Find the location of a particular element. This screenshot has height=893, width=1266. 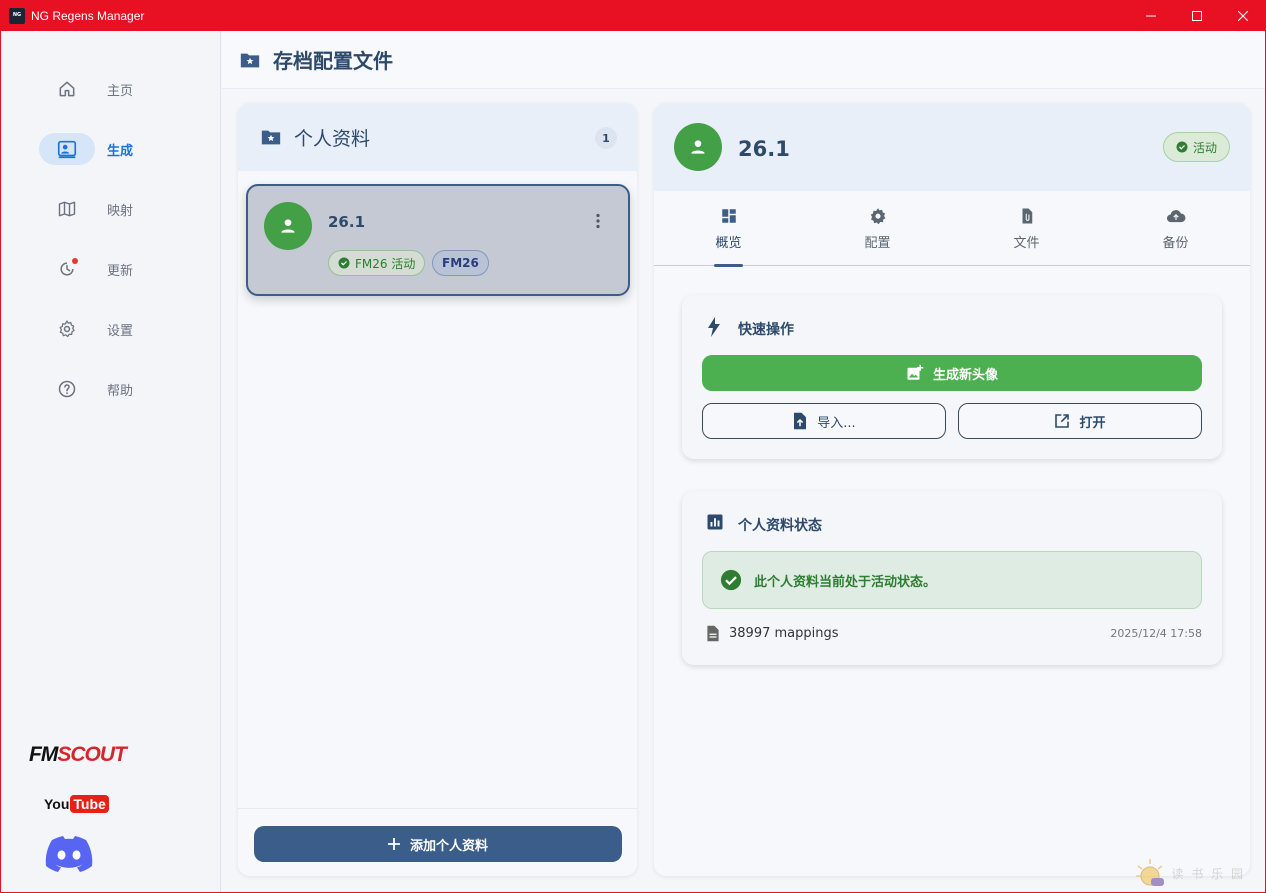

help-icon is located at coordinates (67, 389).